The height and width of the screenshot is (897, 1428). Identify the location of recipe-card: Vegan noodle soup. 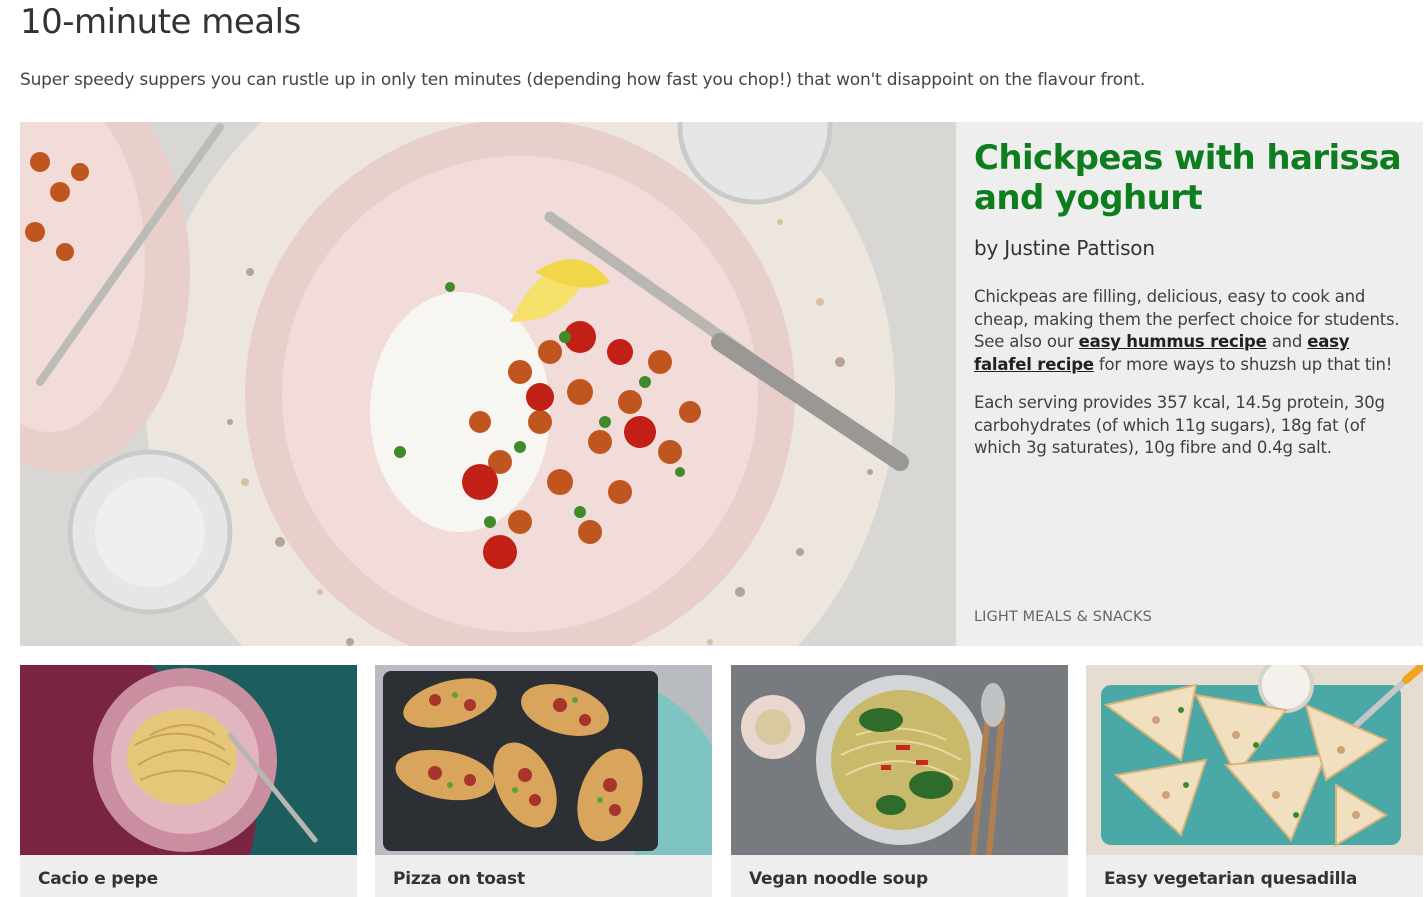
(899, 781).